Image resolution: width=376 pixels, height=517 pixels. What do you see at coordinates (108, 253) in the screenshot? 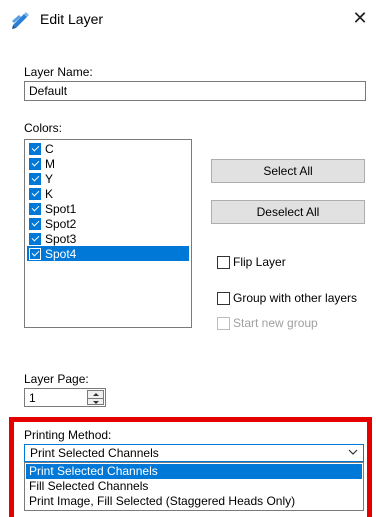
I see `color-item-spot4: Spot4` at bounding box center [108, 253].